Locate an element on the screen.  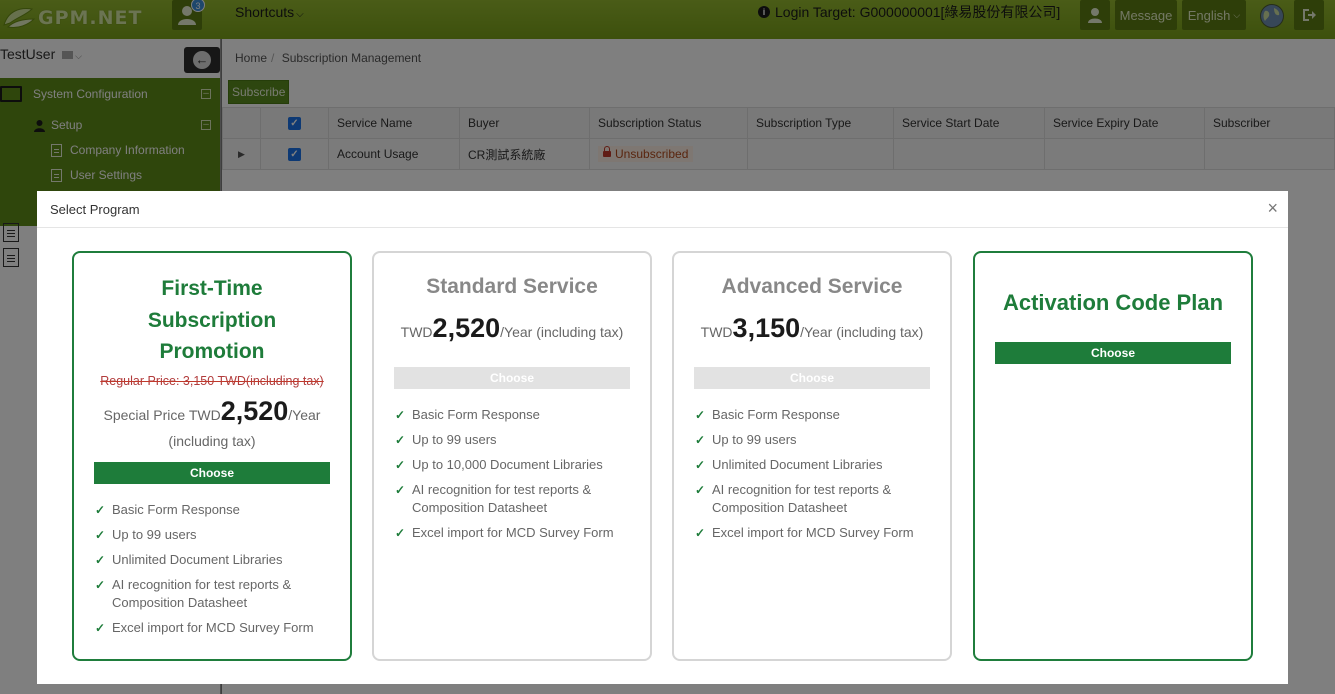
plan-price: TWD3,150/Year (including tax) is located at coordinates (812, 328).